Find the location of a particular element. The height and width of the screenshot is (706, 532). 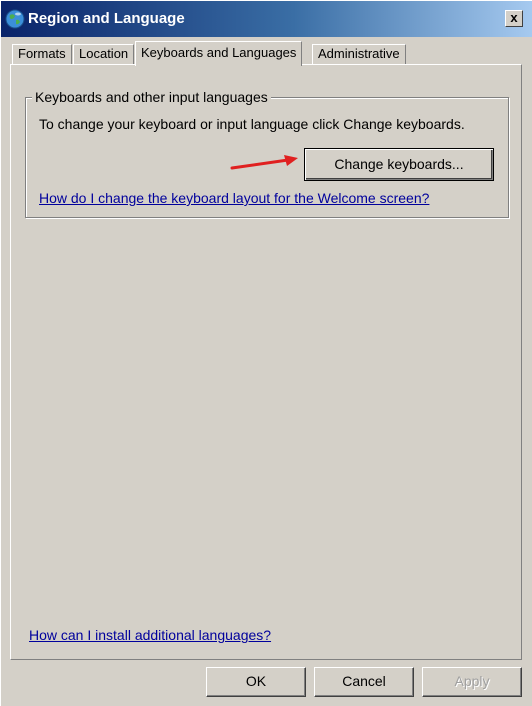

groupbox-legend: Keyboards and other input languages is located at coordinates (151, 97).